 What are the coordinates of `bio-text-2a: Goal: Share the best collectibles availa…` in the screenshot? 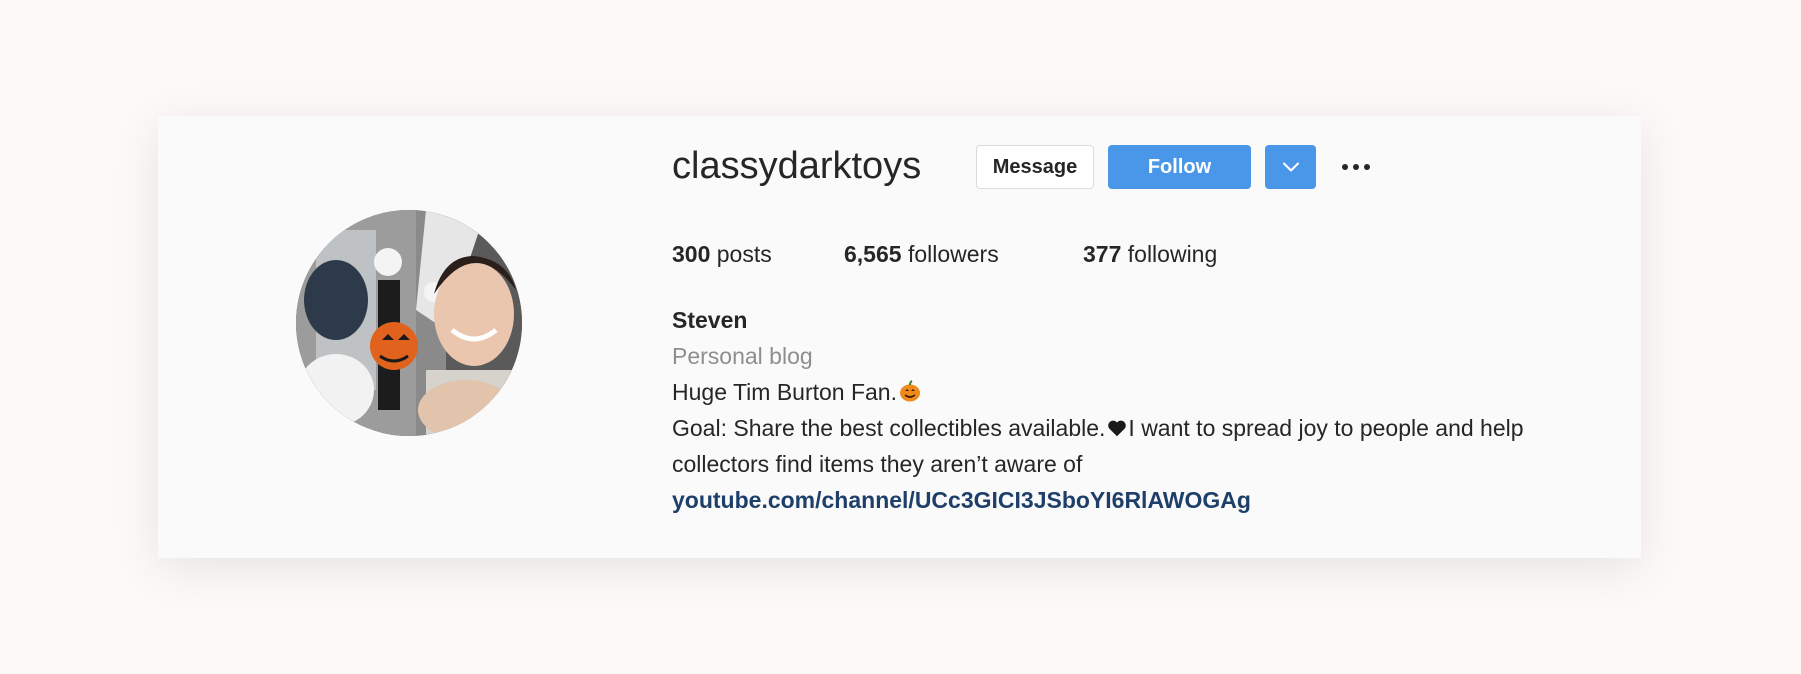 It's located at (889, 428).